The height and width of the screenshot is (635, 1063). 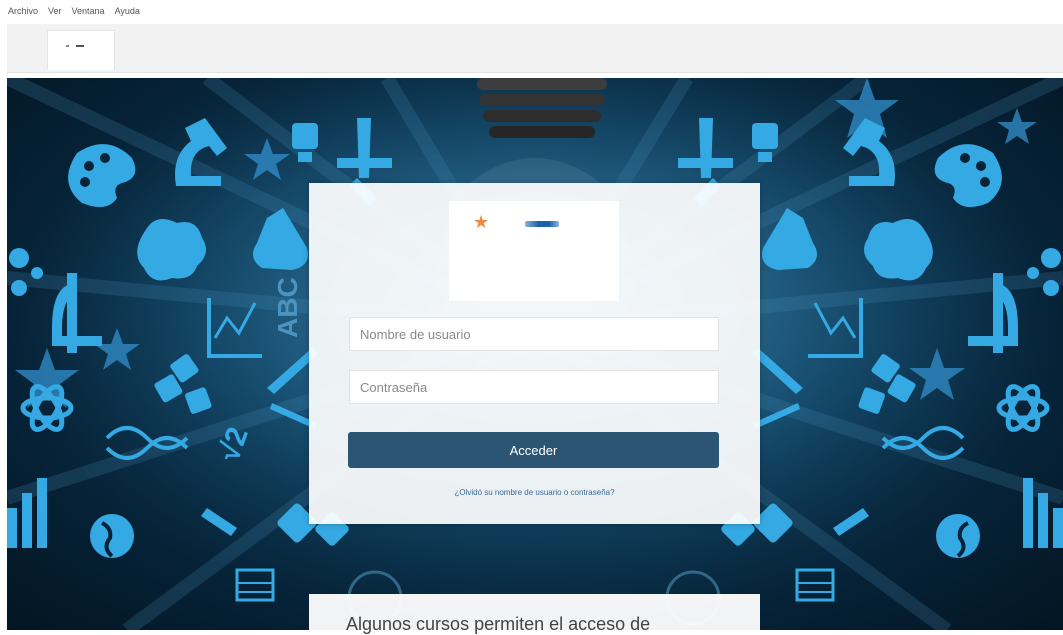 What do you see at coordinates (55, 11) in the screenshot?
I see `menu-ver: Ver` at bounding box center [55, 11].